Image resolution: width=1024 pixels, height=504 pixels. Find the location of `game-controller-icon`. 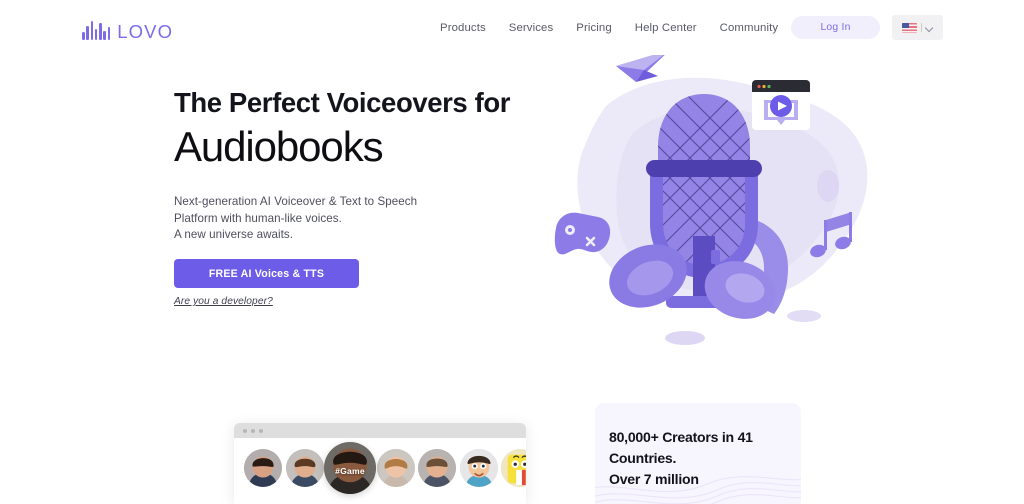

game-controller-icon is located at coordinates (582, 233).